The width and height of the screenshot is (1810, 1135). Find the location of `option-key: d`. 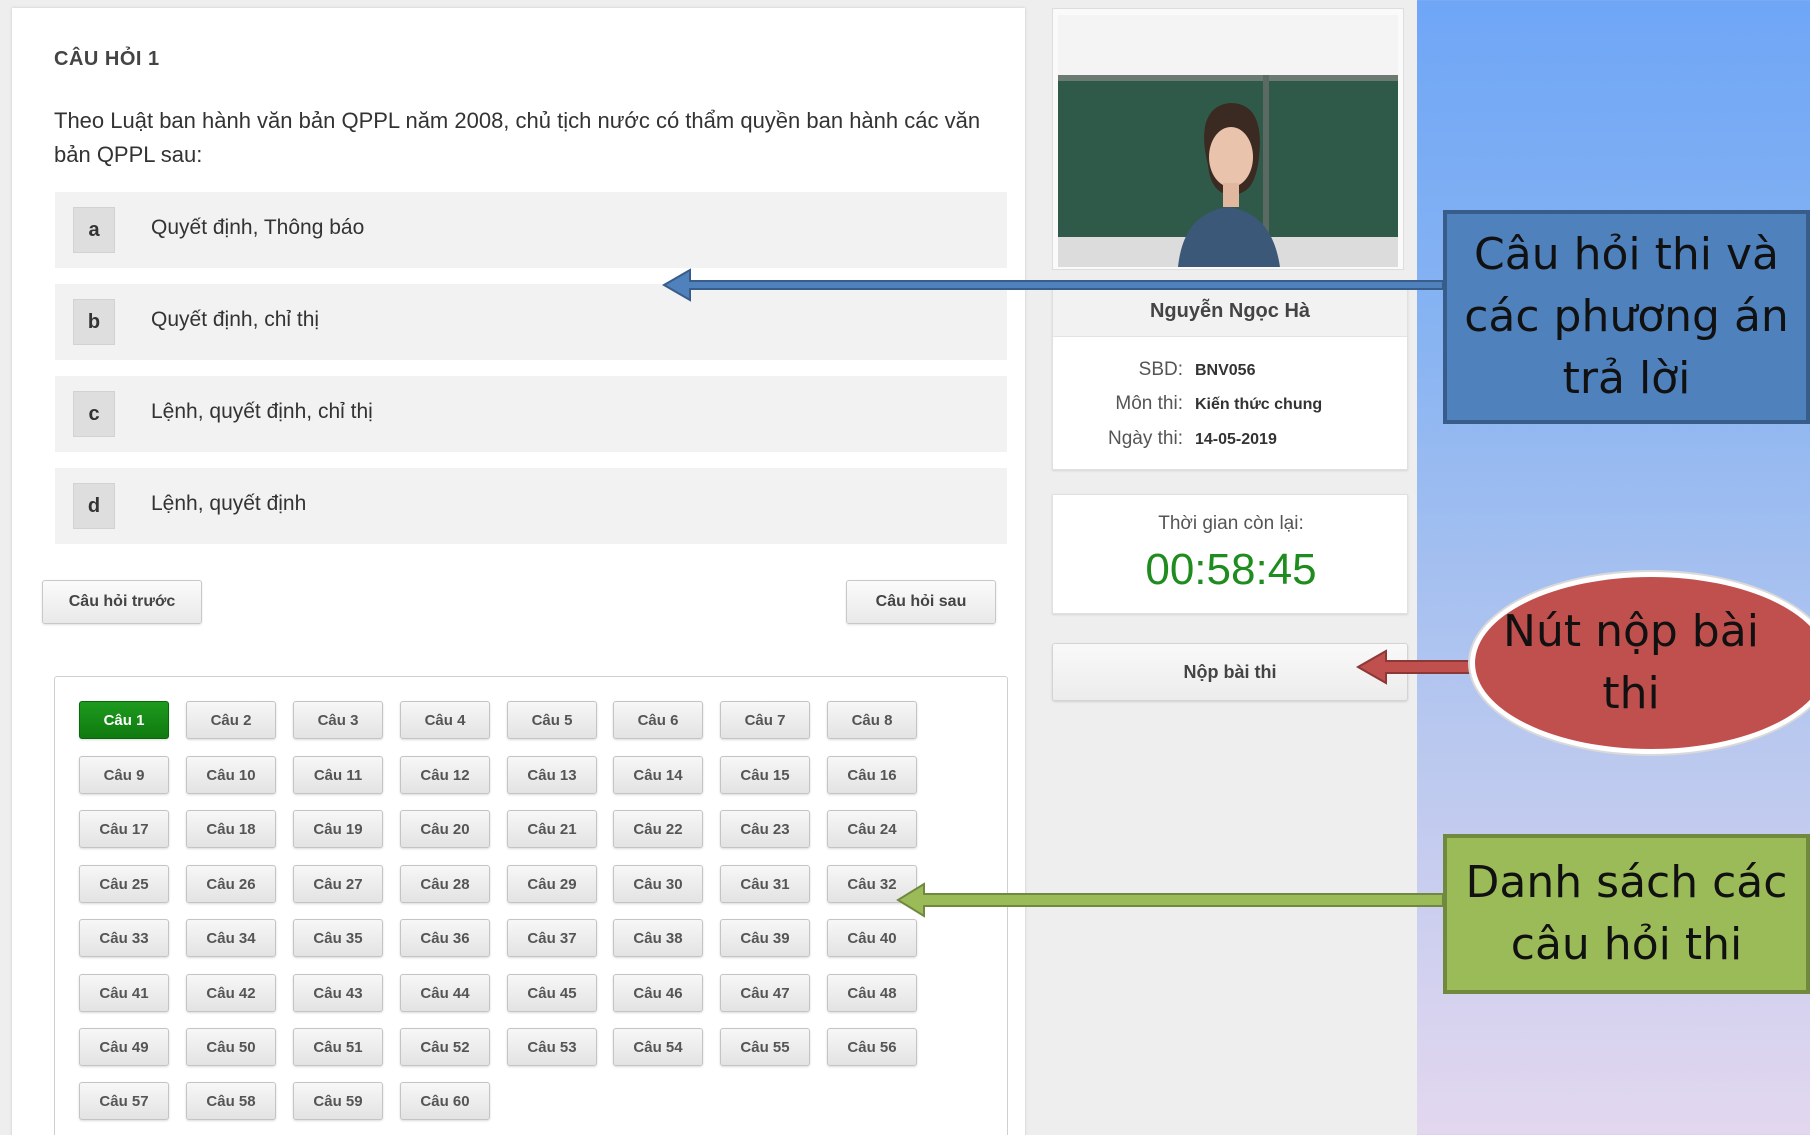

option-key: d is located at coordinates (94, 506).